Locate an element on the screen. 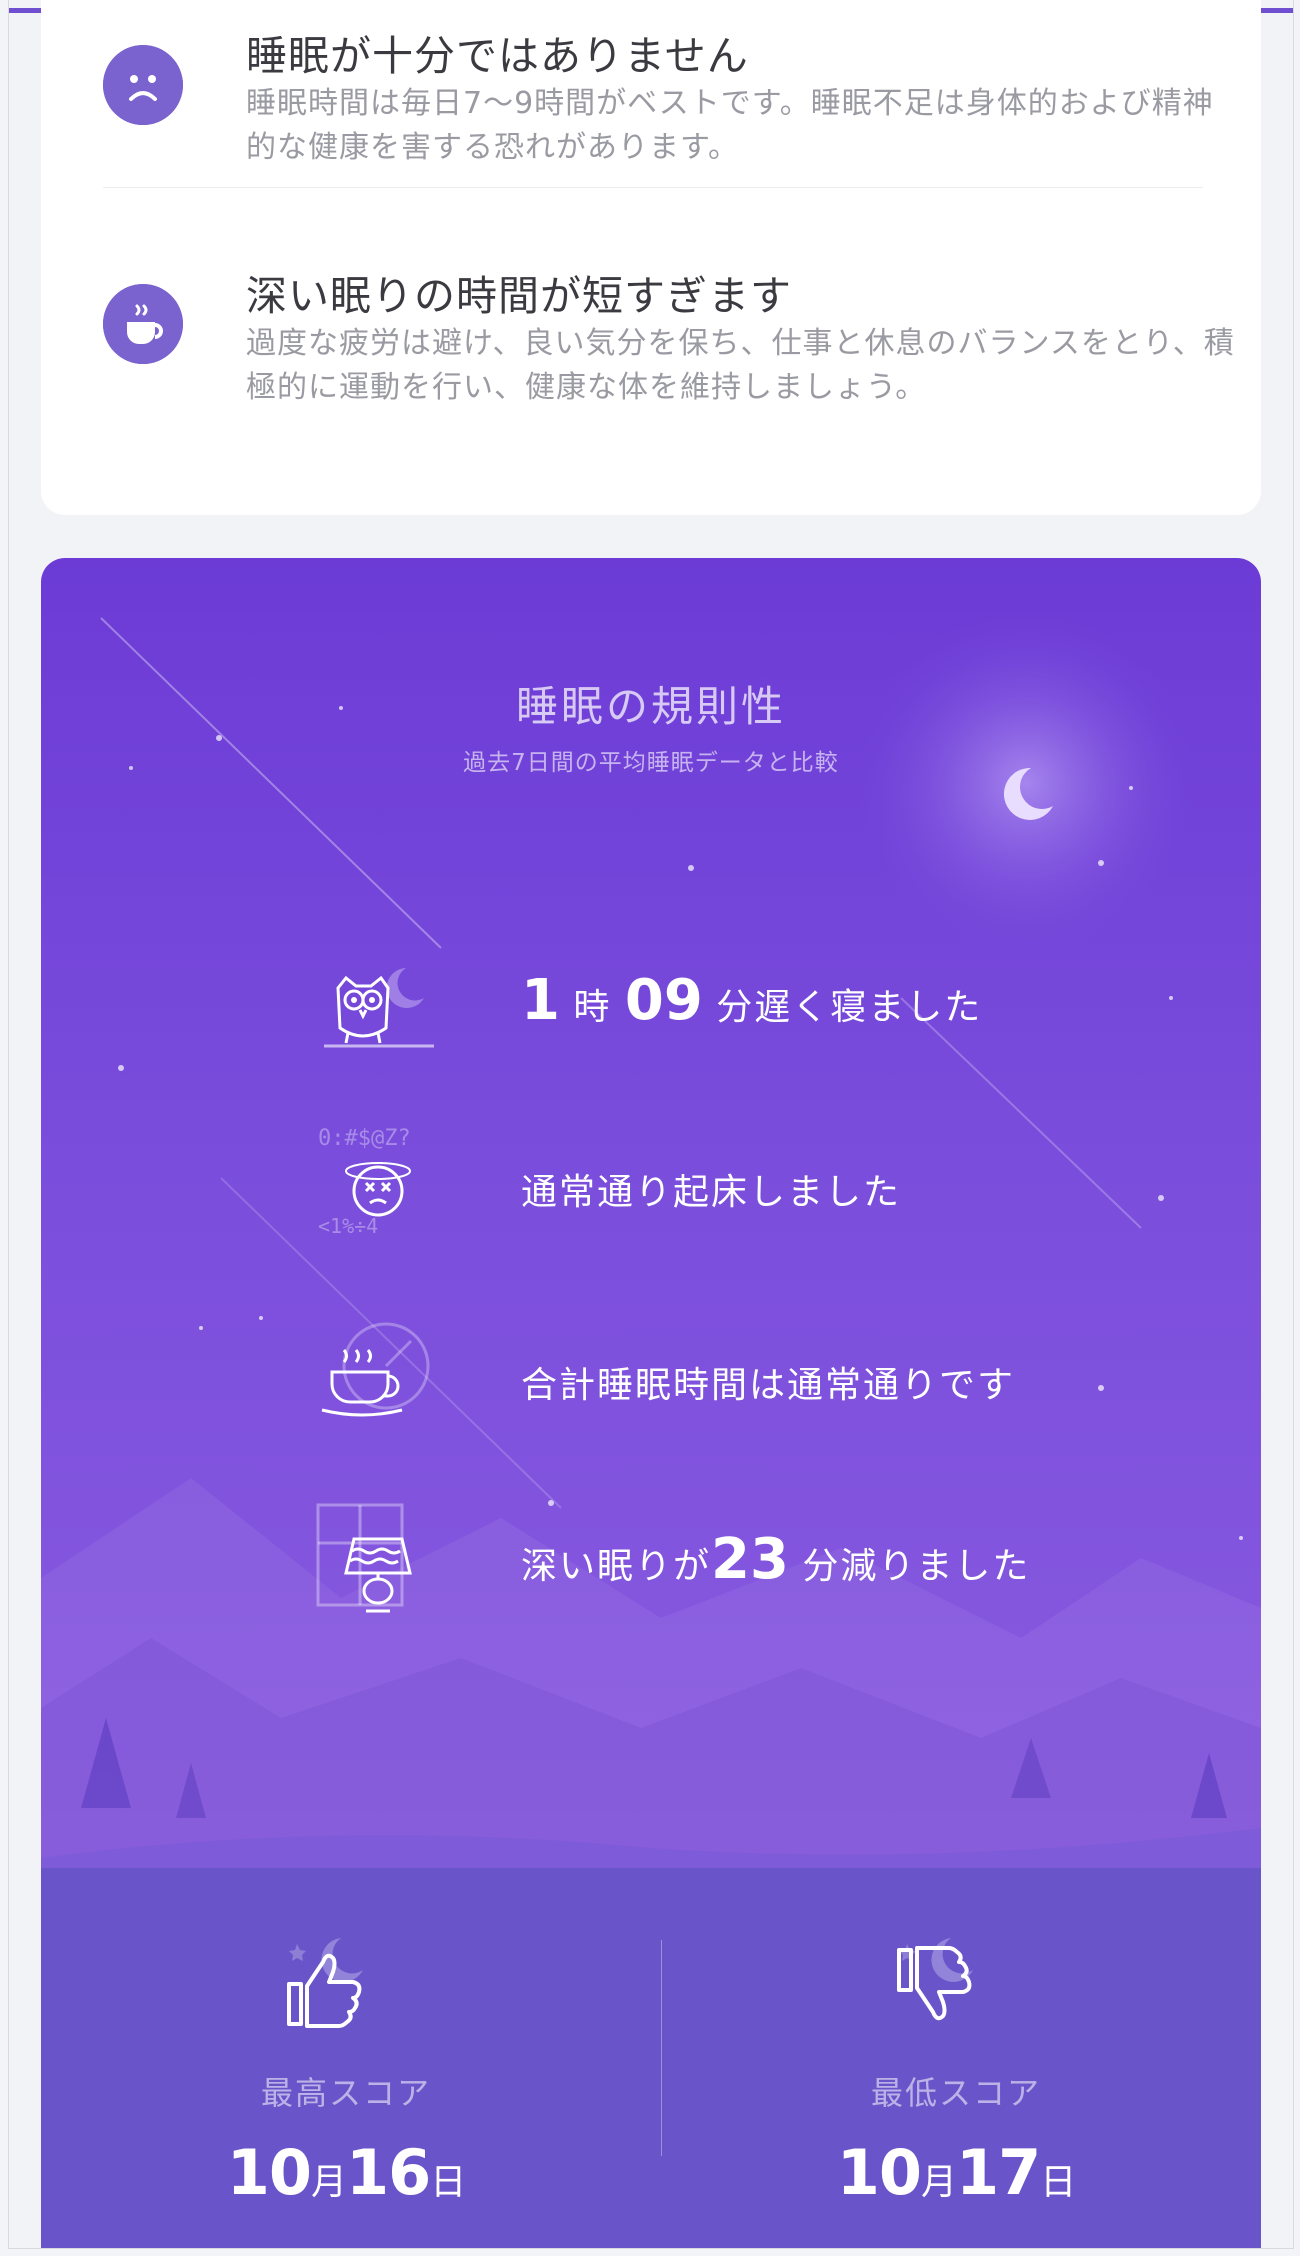  thumbs-up-icon is located at coordinates (346, 1988).